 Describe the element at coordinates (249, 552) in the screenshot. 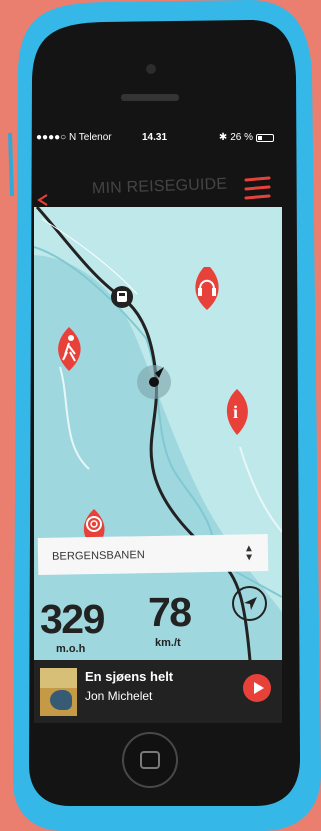

I see `chevron-updown-icon: ▲ ▼` at that location.